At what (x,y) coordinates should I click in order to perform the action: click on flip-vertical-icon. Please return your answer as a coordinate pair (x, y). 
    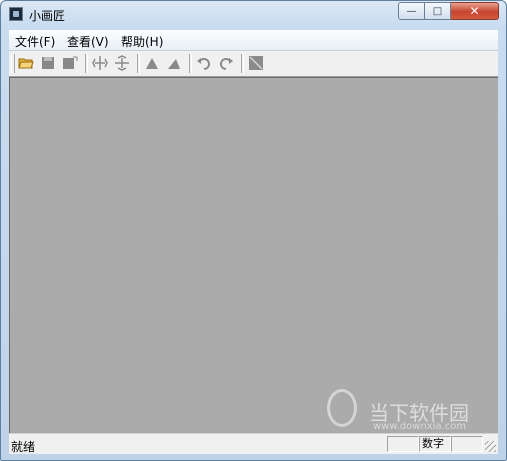
    Looking at the image, I should click on (122, 63).